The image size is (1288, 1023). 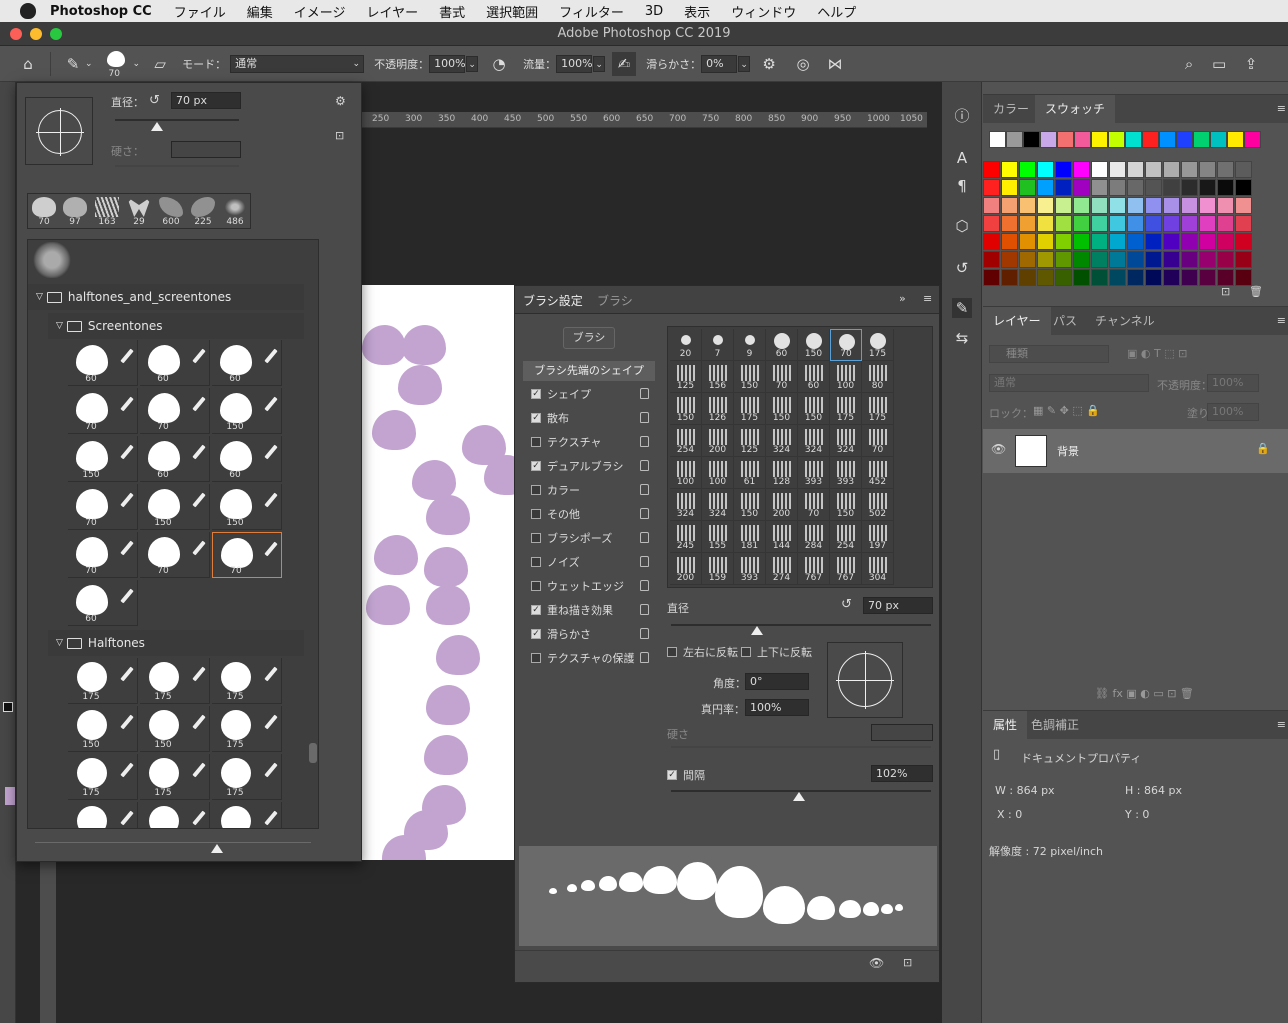 What do you see at coordinates (769, 64) in the screenshot?
I see `gear-icon: ⚙` at bounding box center [769, 64].